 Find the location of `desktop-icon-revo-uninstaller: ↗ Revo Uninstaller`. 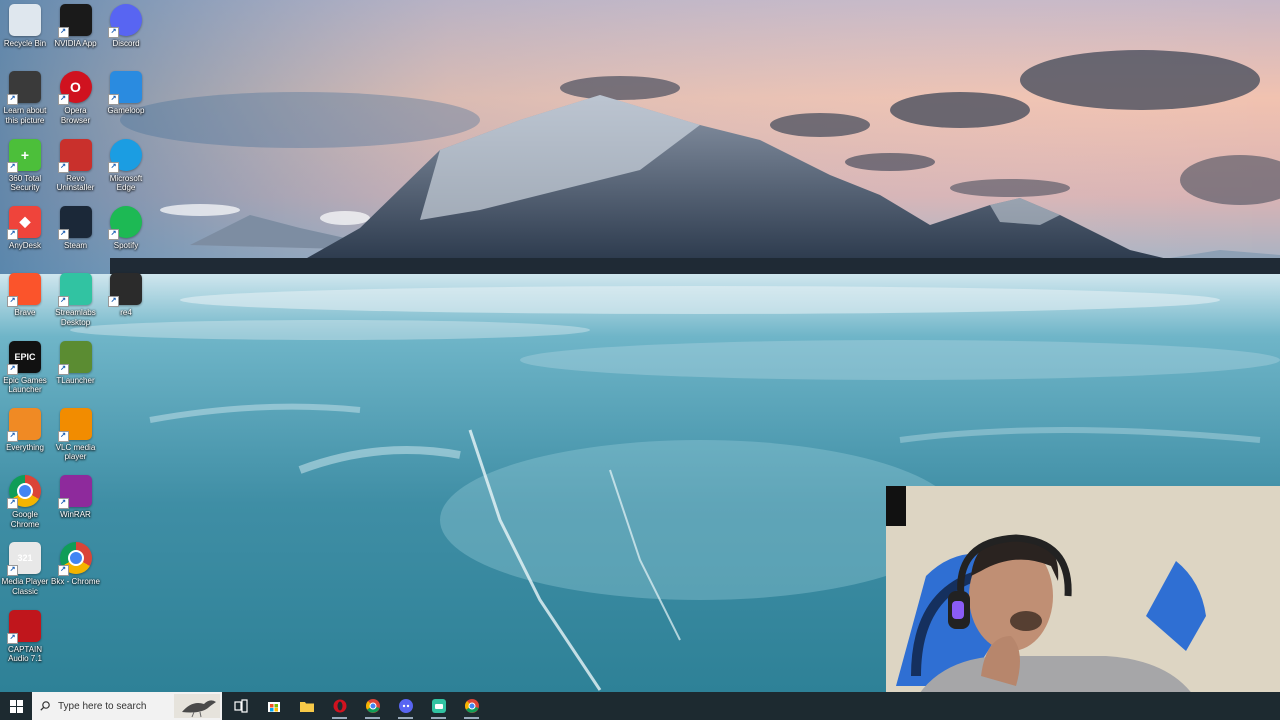

desktop-icon-revo-uninstaller: ↗ Revo Uninstaller is located at coordinates (76, 165).